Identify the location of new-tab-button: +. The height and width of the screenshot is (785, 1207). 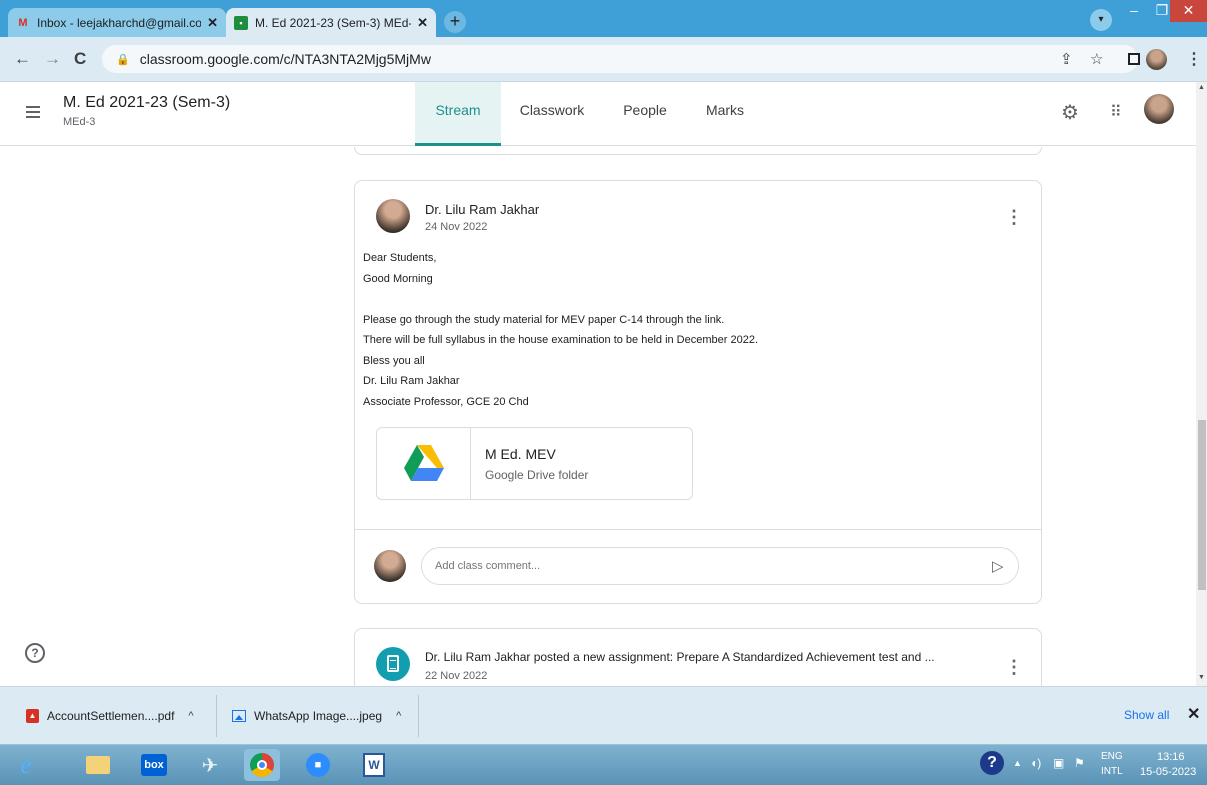
(455, 22).